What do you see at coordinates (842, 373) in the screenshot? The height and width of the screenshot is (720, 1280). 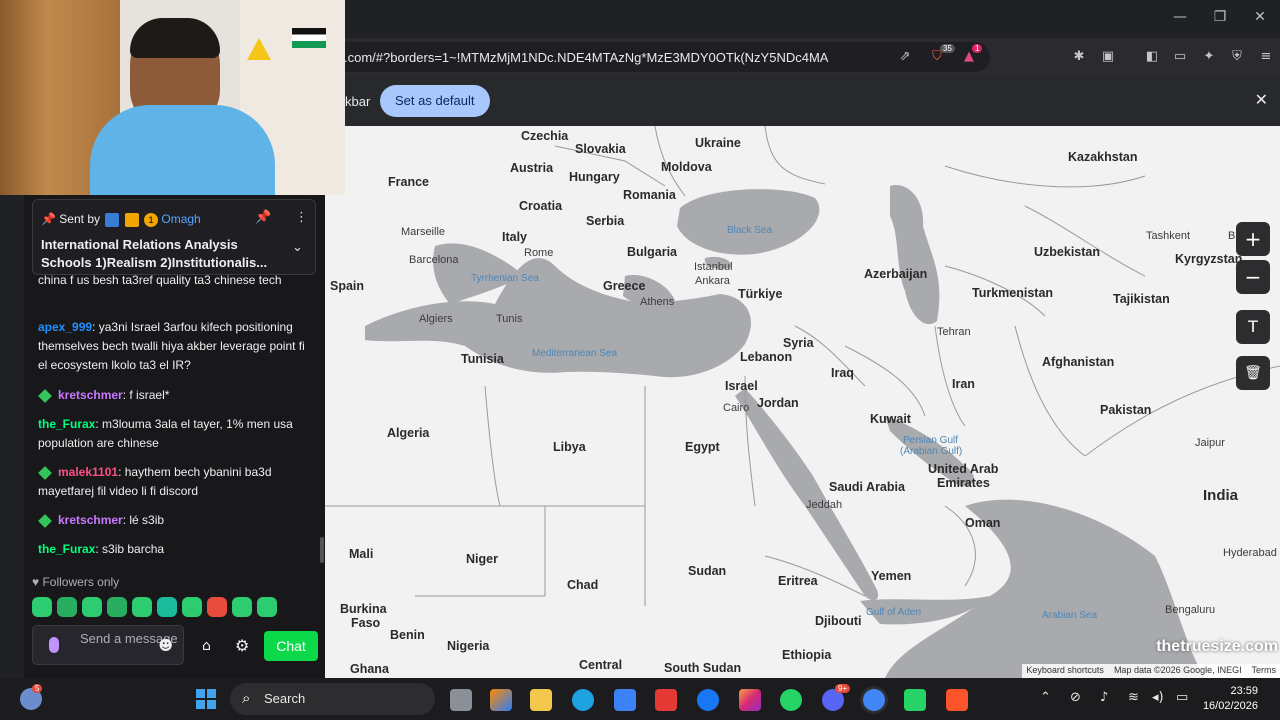 I see `label-iraq: Iraq` at bounding box center [842, 373].